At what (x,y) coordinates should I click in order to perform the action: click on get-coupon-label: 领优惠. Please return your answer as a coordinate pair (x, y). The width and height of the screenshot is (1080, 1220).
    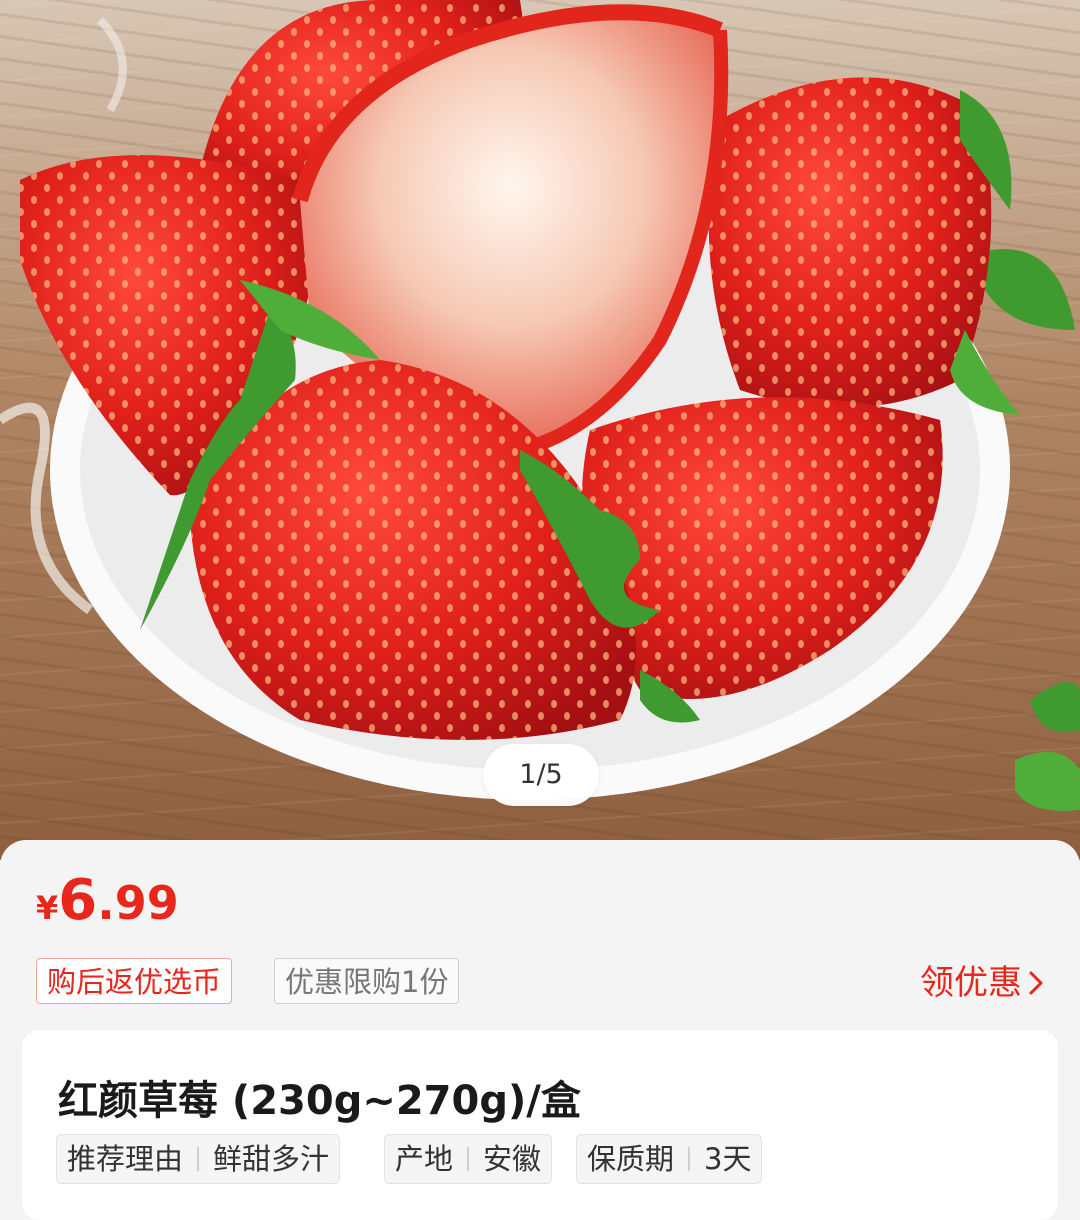
    Looking at the image, I should click on (971, 983).